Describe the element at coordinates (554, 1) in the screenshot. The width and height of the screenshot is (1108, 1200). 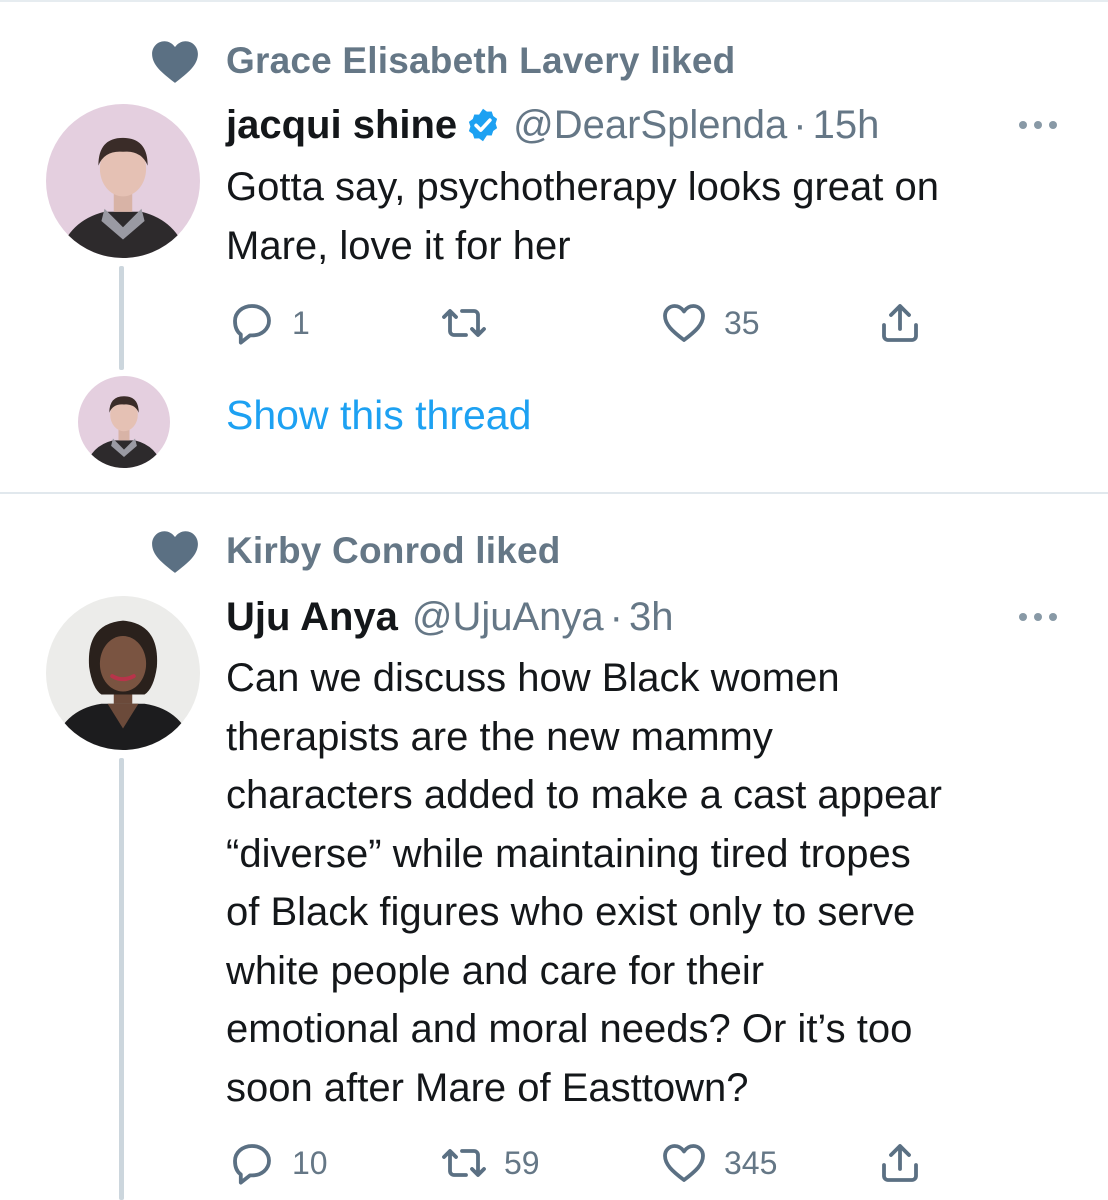
I see `top-rule` at that location.